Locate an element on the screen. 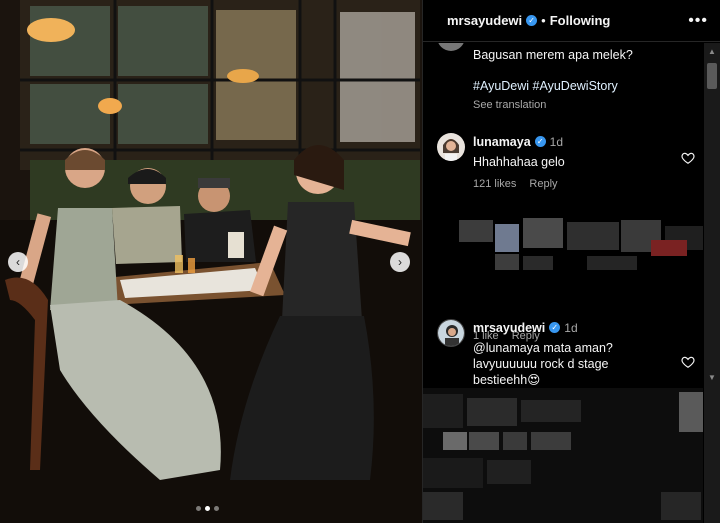 This screenshot has height=523, width=720. see-translation-link: See translation is located at coordinates (509, 105).